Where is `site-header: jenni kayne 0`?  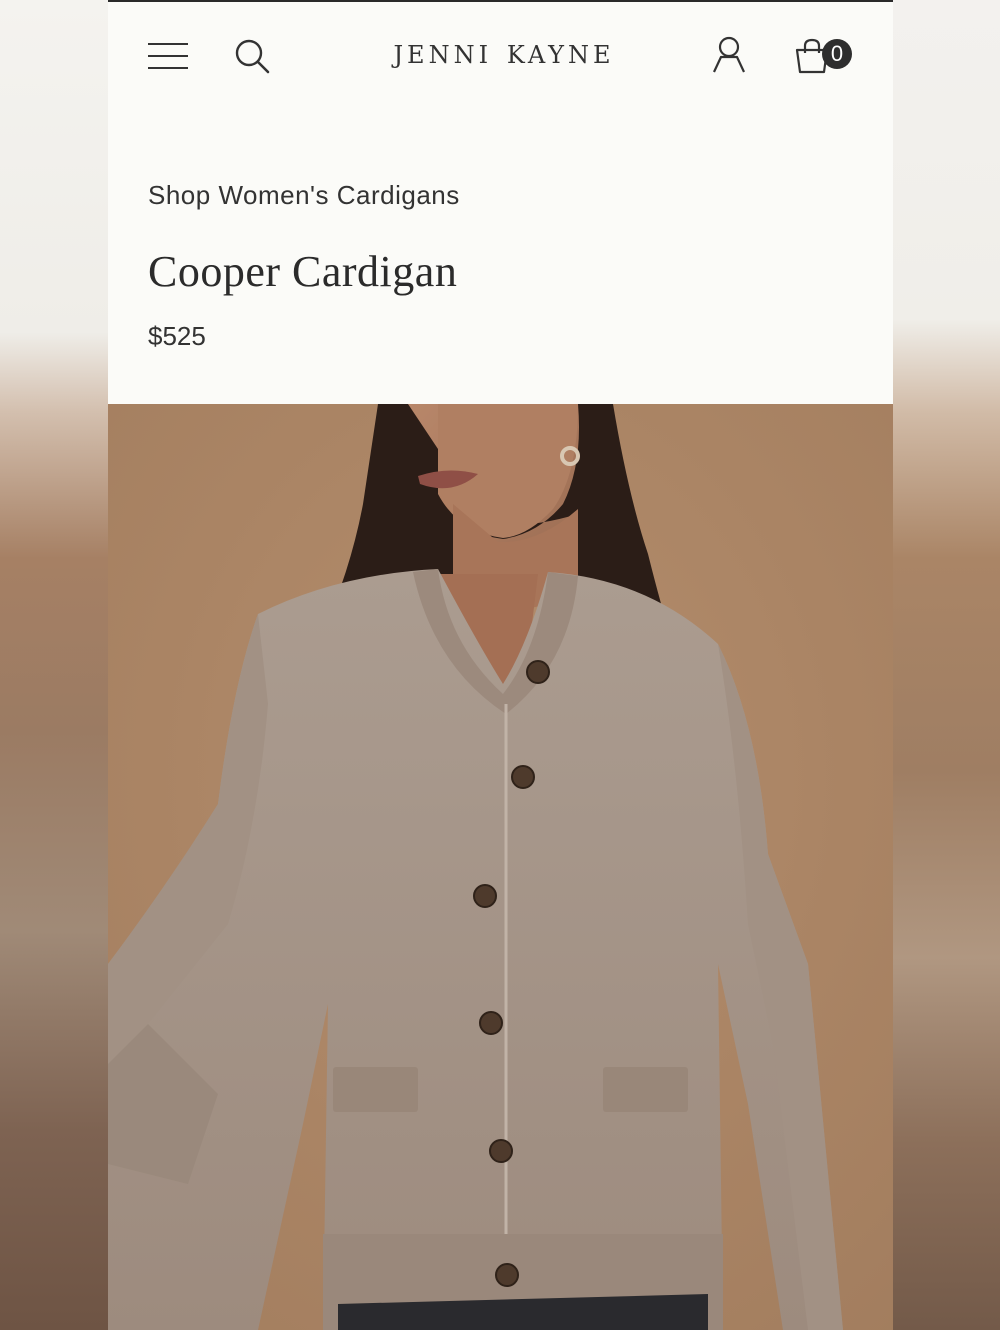 site-header: jenni kayne 0 is located at coordinates (500, 57).